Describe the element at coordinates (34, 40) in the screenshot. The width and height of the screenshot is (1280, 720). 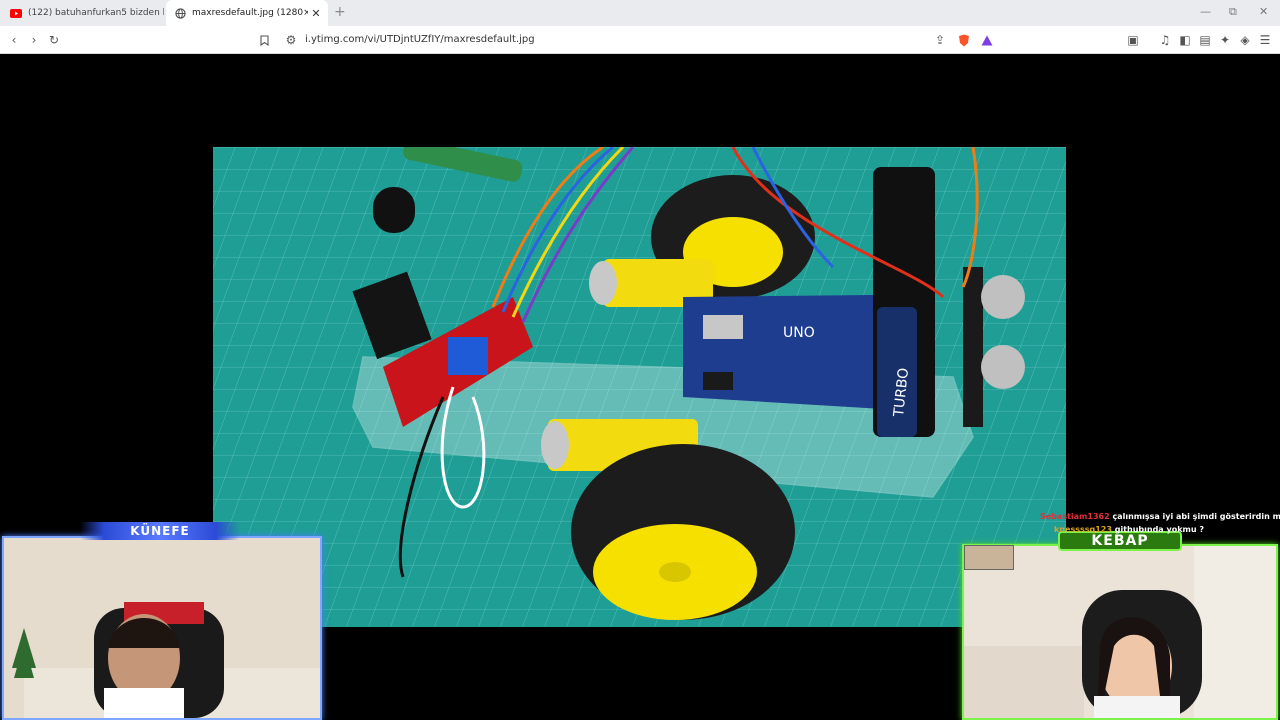
I see `forward-icon: ›` at that location.